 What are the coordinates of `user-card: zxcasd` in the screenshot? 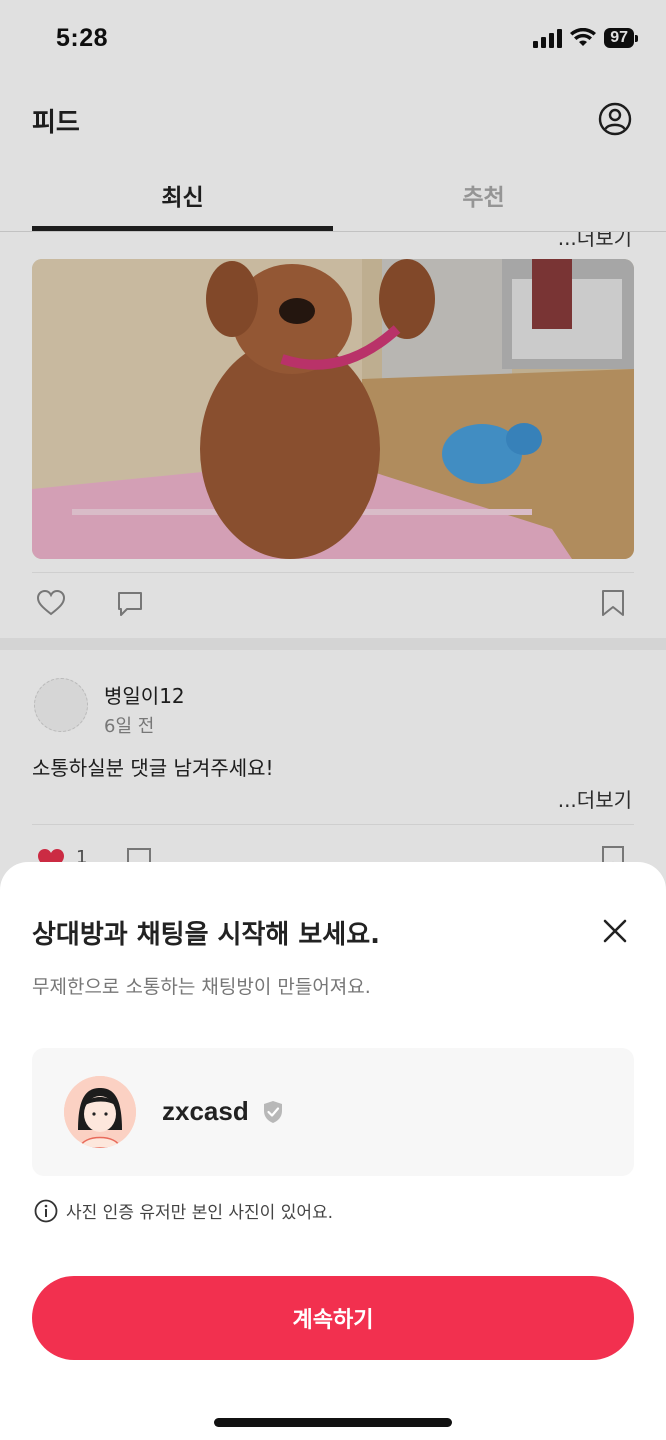 It's located at (333, 1112).